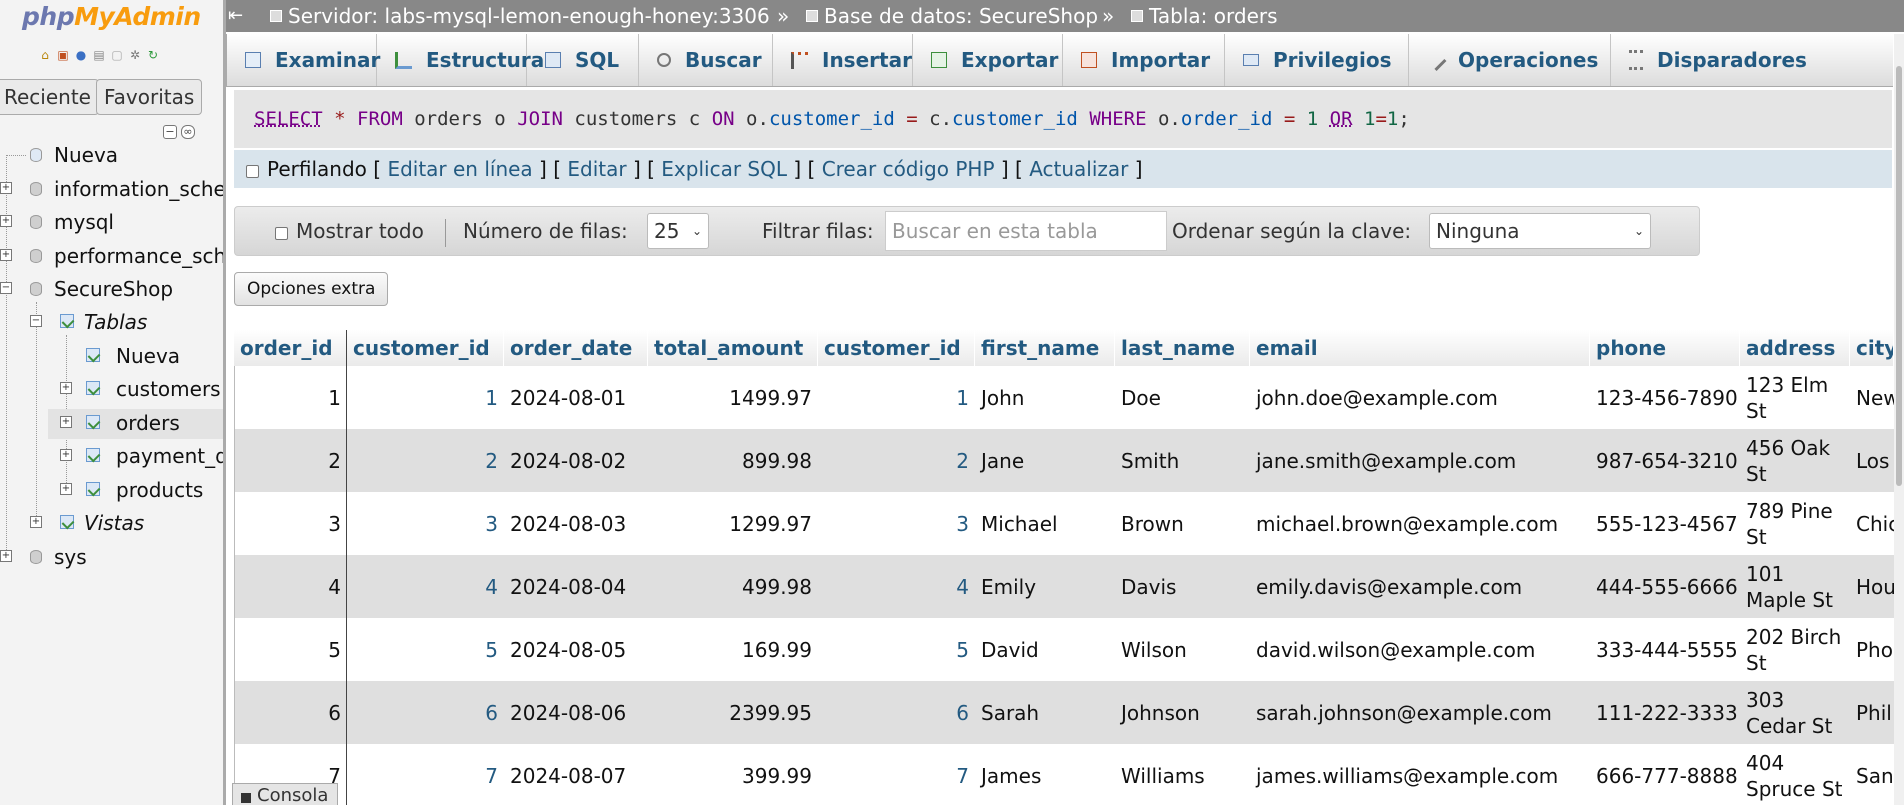  I want to click on cell-phone: 111-222-3333, so click(1665, 712).